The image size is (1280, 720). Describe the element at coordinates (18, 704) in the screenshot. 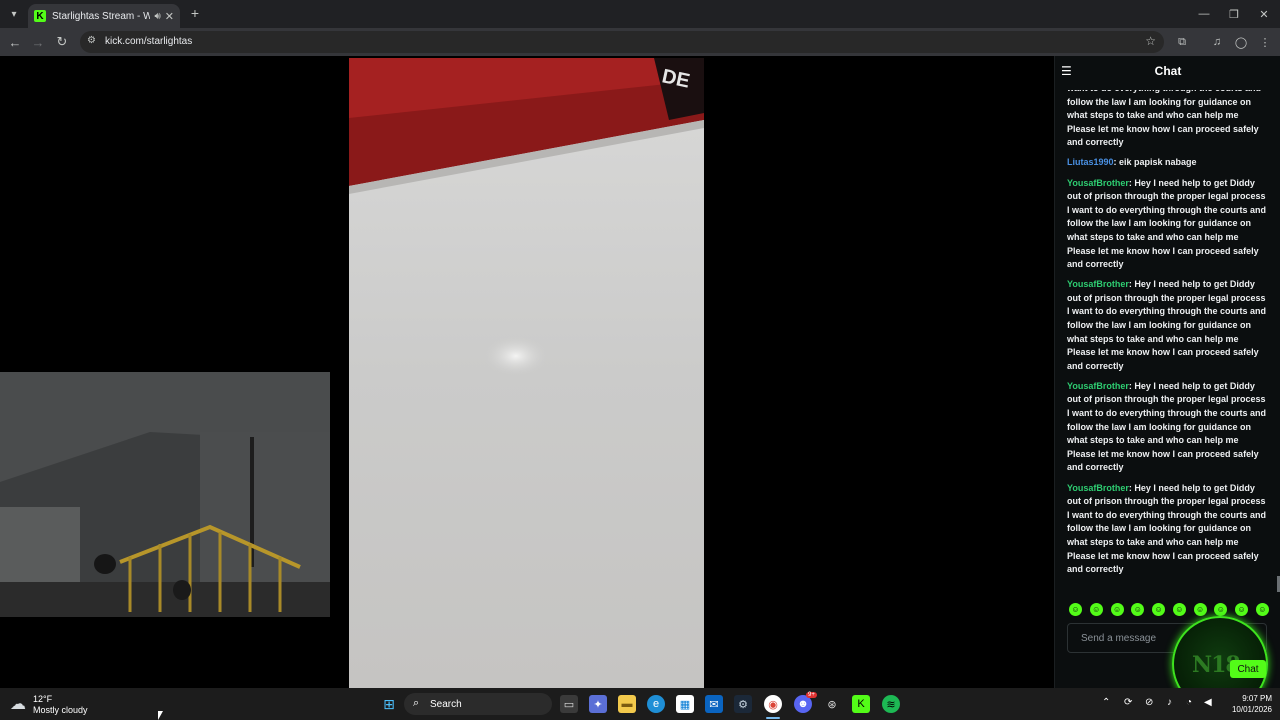

I see `cloudy-weather-icon: ☁` at that location.